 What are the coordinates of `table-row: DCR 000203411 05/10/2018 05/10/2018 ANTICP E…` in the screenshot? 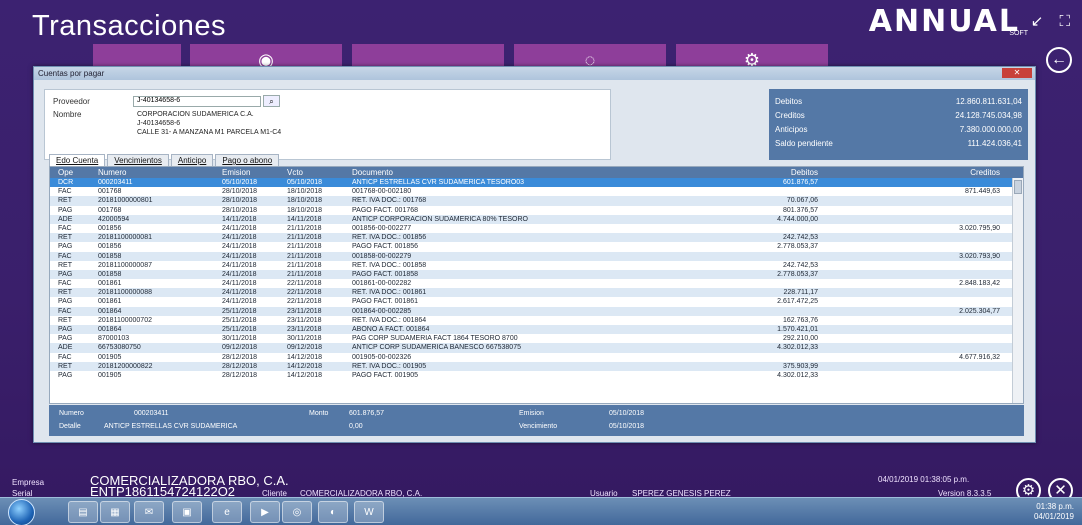 It's located at (536, 183).